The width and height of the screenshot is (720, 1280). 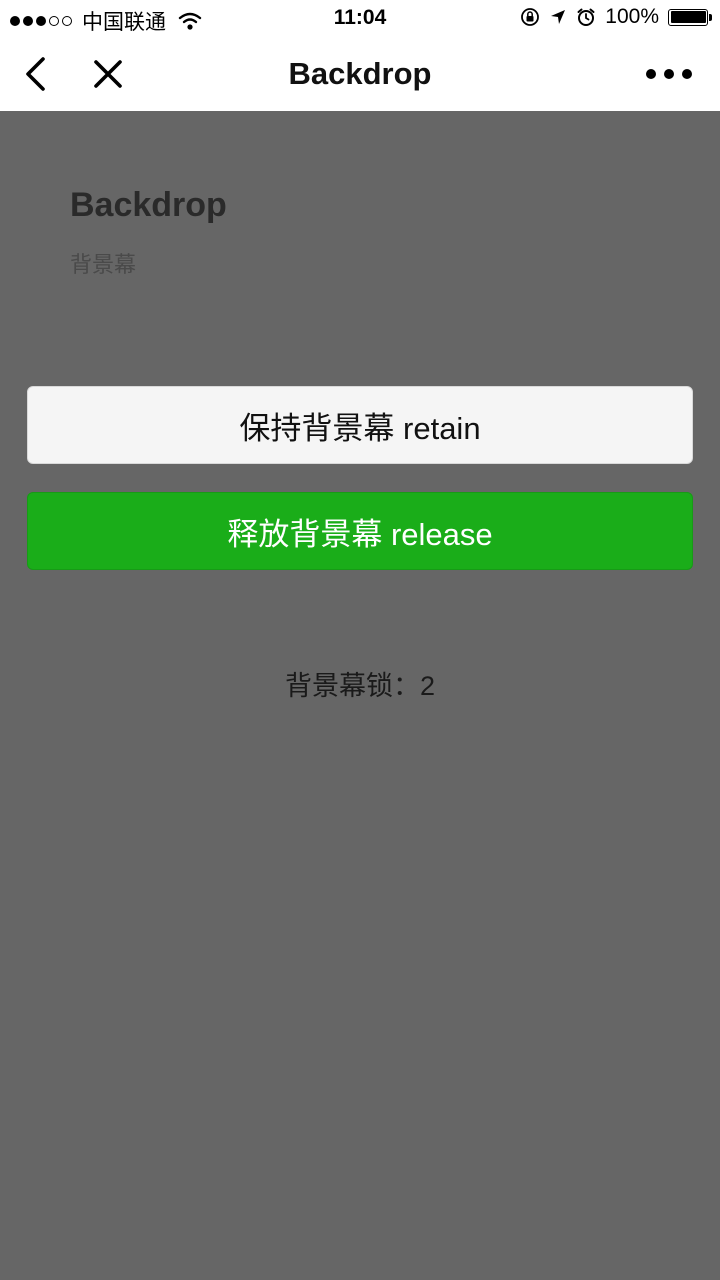 What do you see at coordinates (558, 17) in the screenshot?
I see `location-arrow-icon` at bounding box center [558, 17].